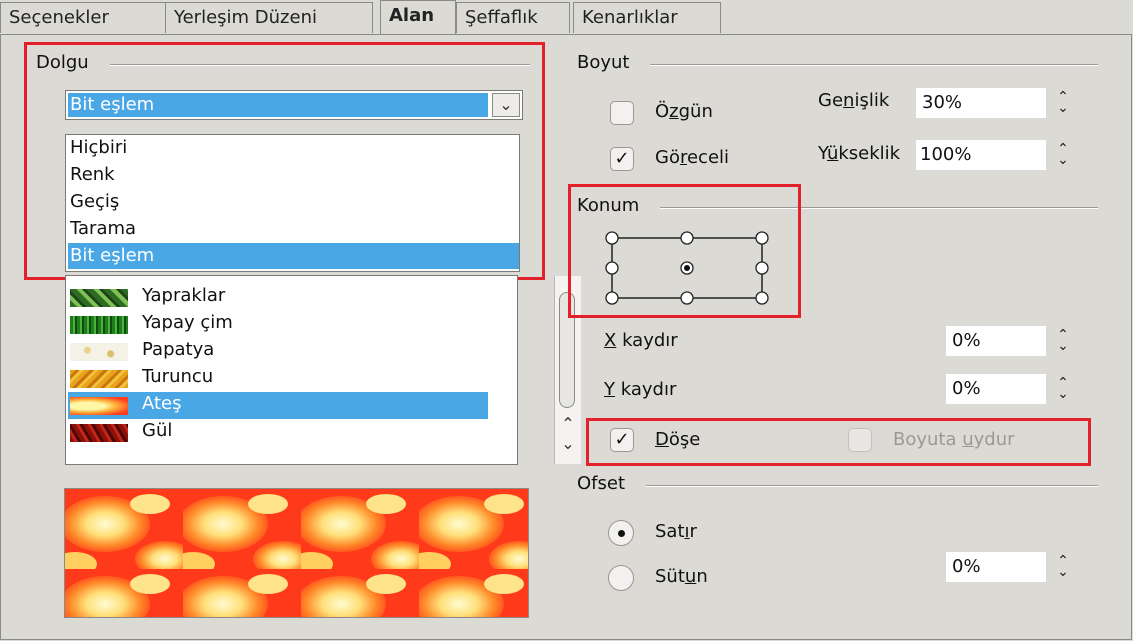 Image resolution: width=1133 pixels, height=641 pixels. What do you see at coordinates (630, 17) in the screenshot?
I see `tab-label: Kenarlıklar` at bounding box center [630, 17].